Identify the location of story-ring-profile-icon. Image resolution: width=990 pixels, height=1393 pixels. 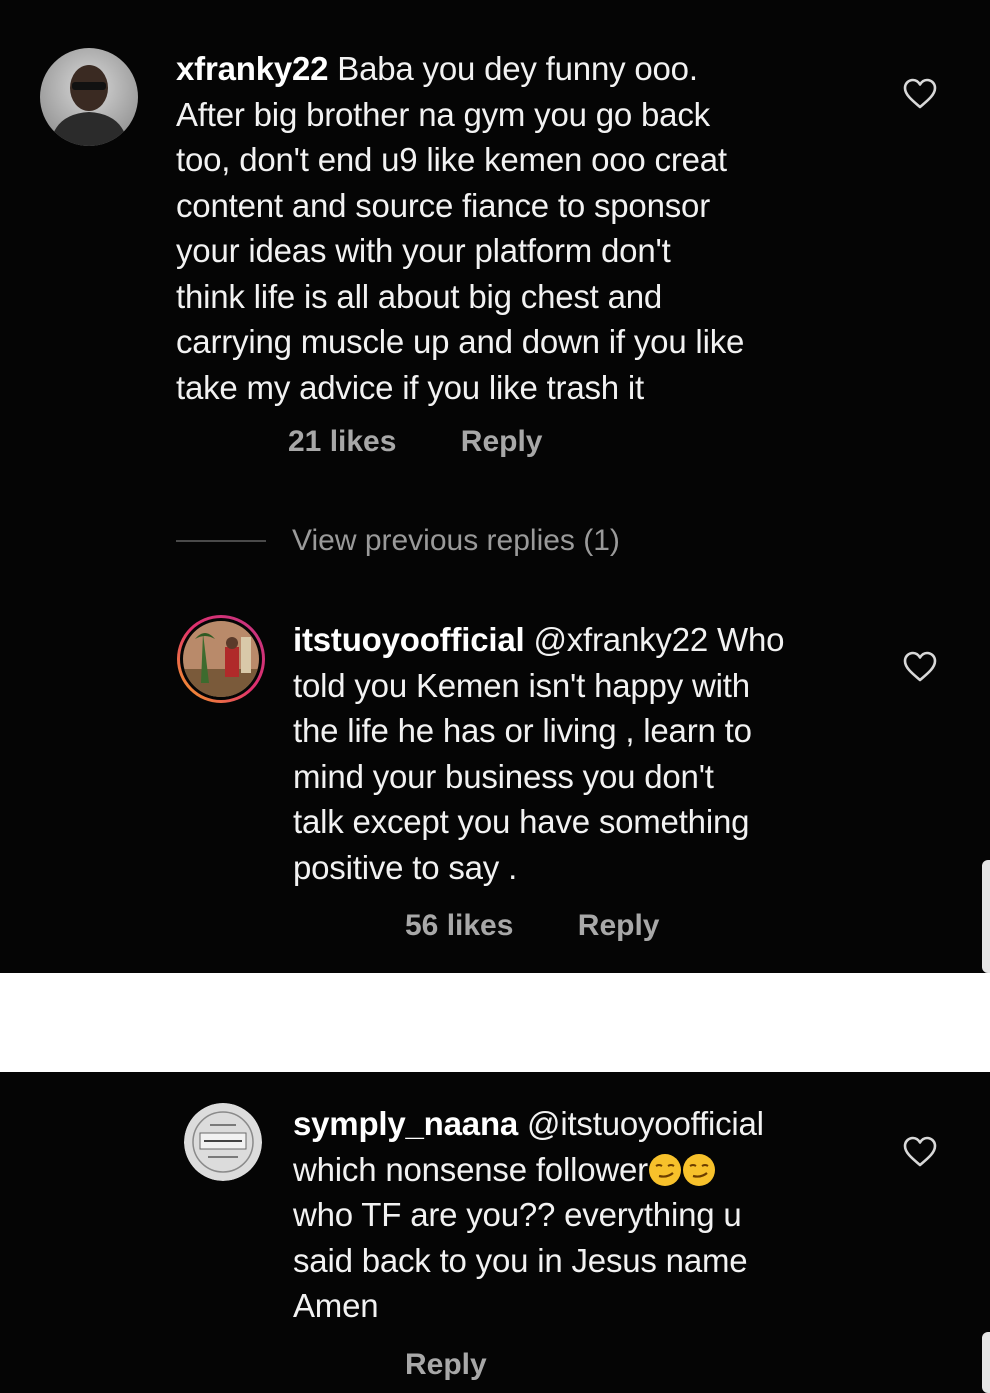
(221, 659).